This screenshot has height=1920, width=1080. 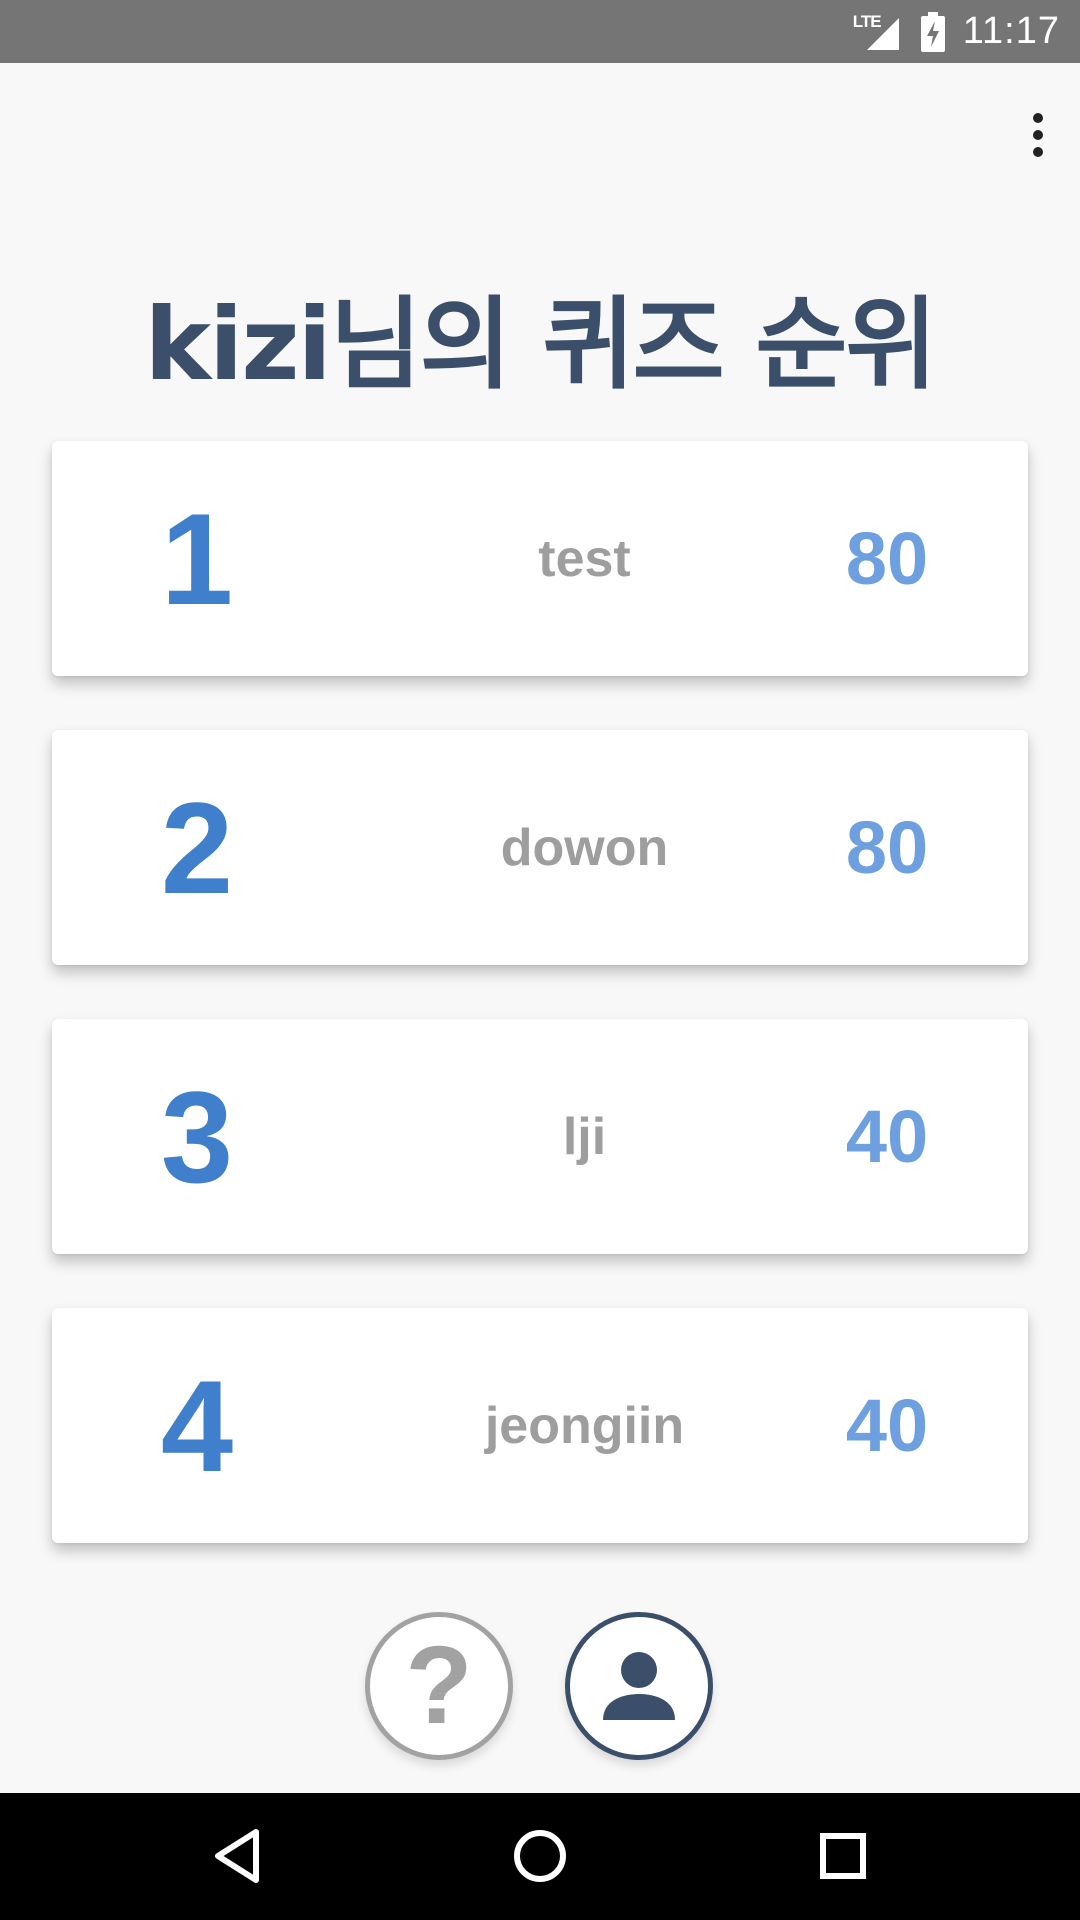 What do you see at coordinates (1038, 118) in the screenshot?
I see `more-vert-icon` at bounding box center [1038, 118].